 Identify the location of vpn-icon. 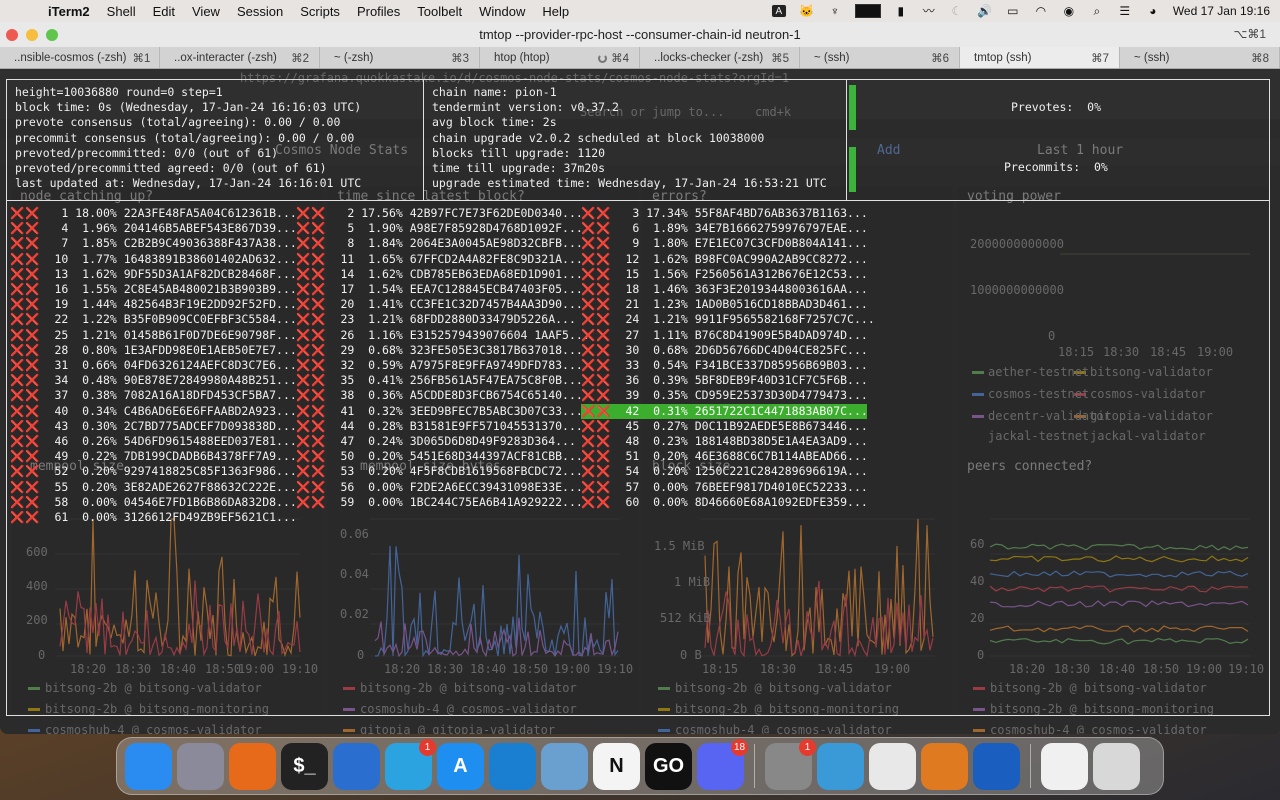
(564, 766).